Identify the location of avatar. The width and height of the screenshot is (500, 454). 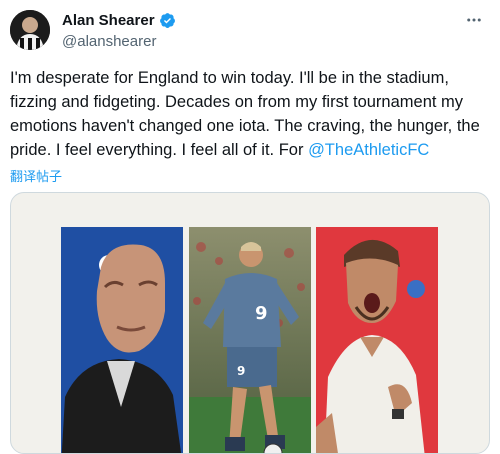
(30, 30).